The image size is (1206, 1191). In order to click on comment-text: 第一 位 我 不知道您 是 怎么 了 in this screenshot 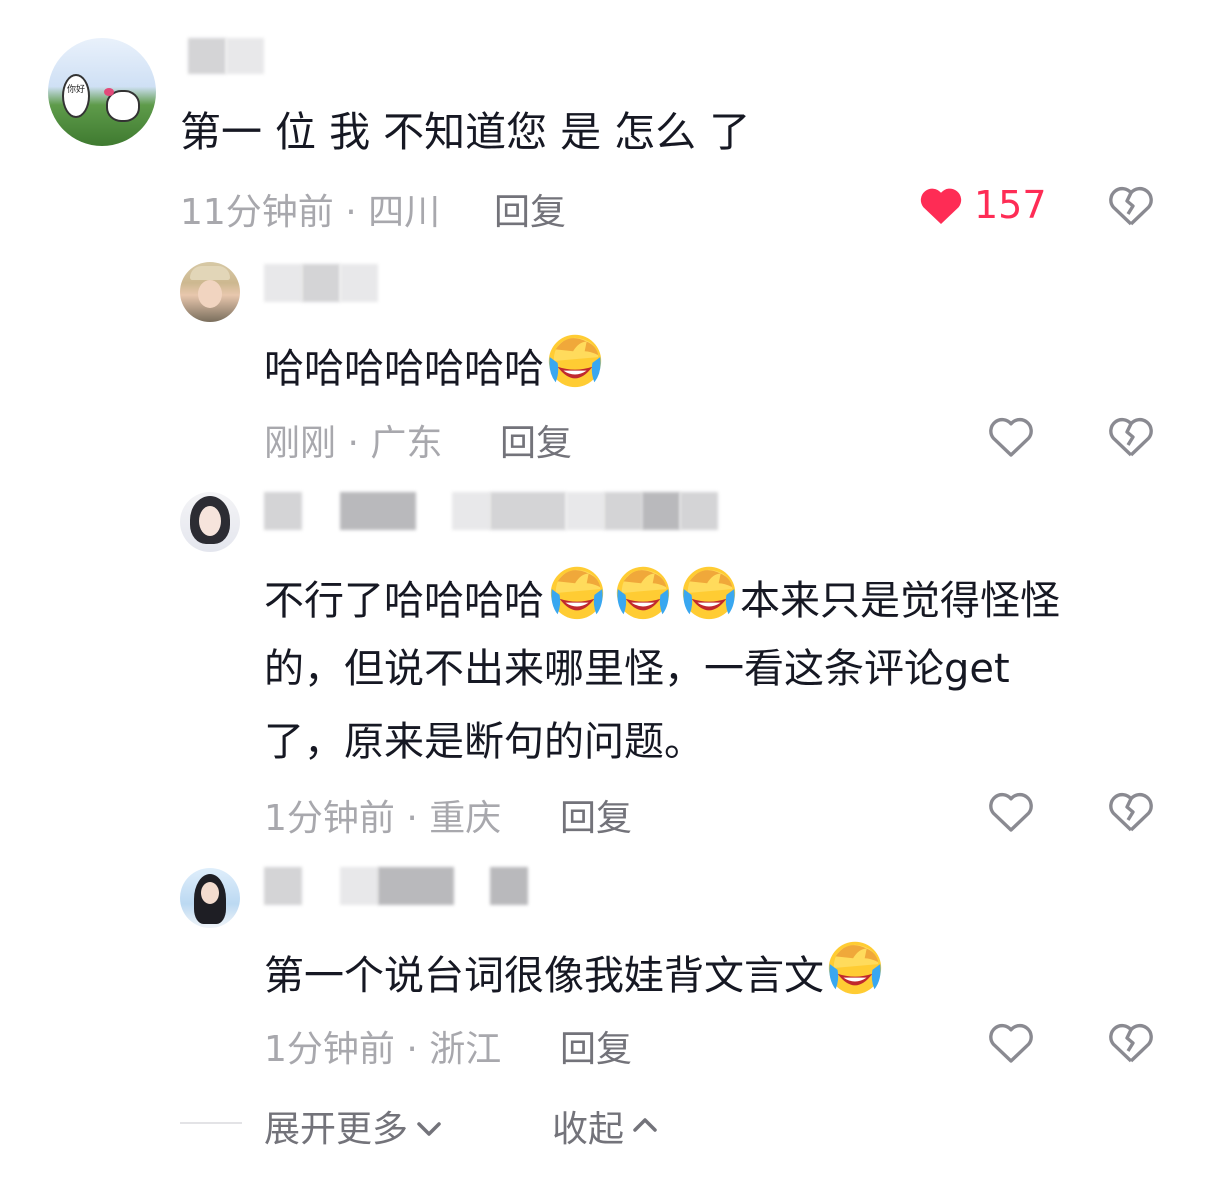, I will do `click(465, 132)`.